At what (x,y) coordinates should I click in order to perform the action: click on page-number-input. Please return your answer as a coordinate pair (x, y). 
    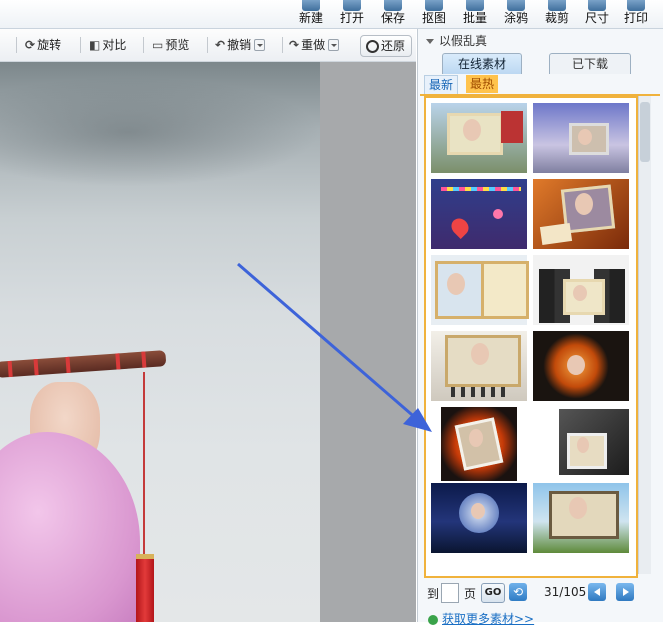
    Looking at the image, I should click on (450, 593).